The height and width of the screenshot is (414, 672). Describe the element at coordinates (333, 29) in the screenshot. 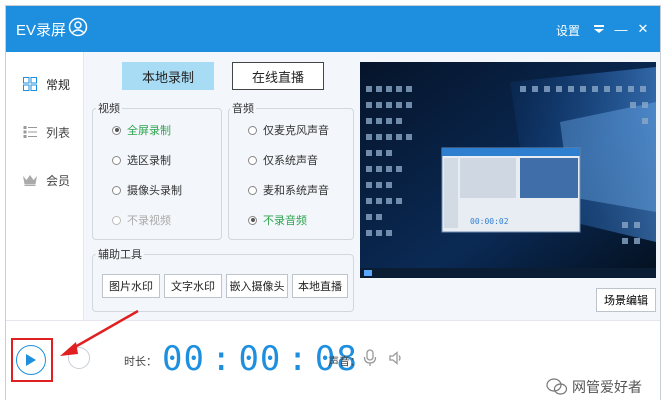

I see `title-bar: EV录屏 设置 — ✕` at that location.